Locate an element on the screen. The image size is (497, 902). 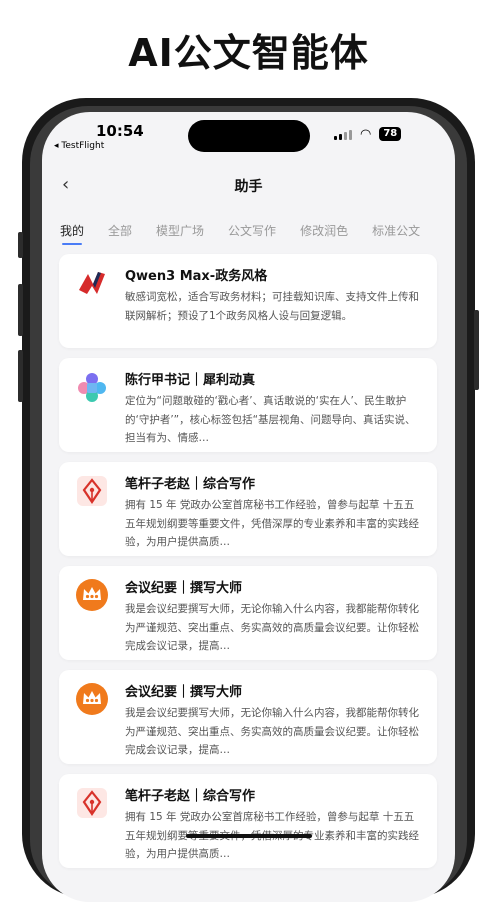
status-icons: ◠ 78 is located at coordinates (368, 134).